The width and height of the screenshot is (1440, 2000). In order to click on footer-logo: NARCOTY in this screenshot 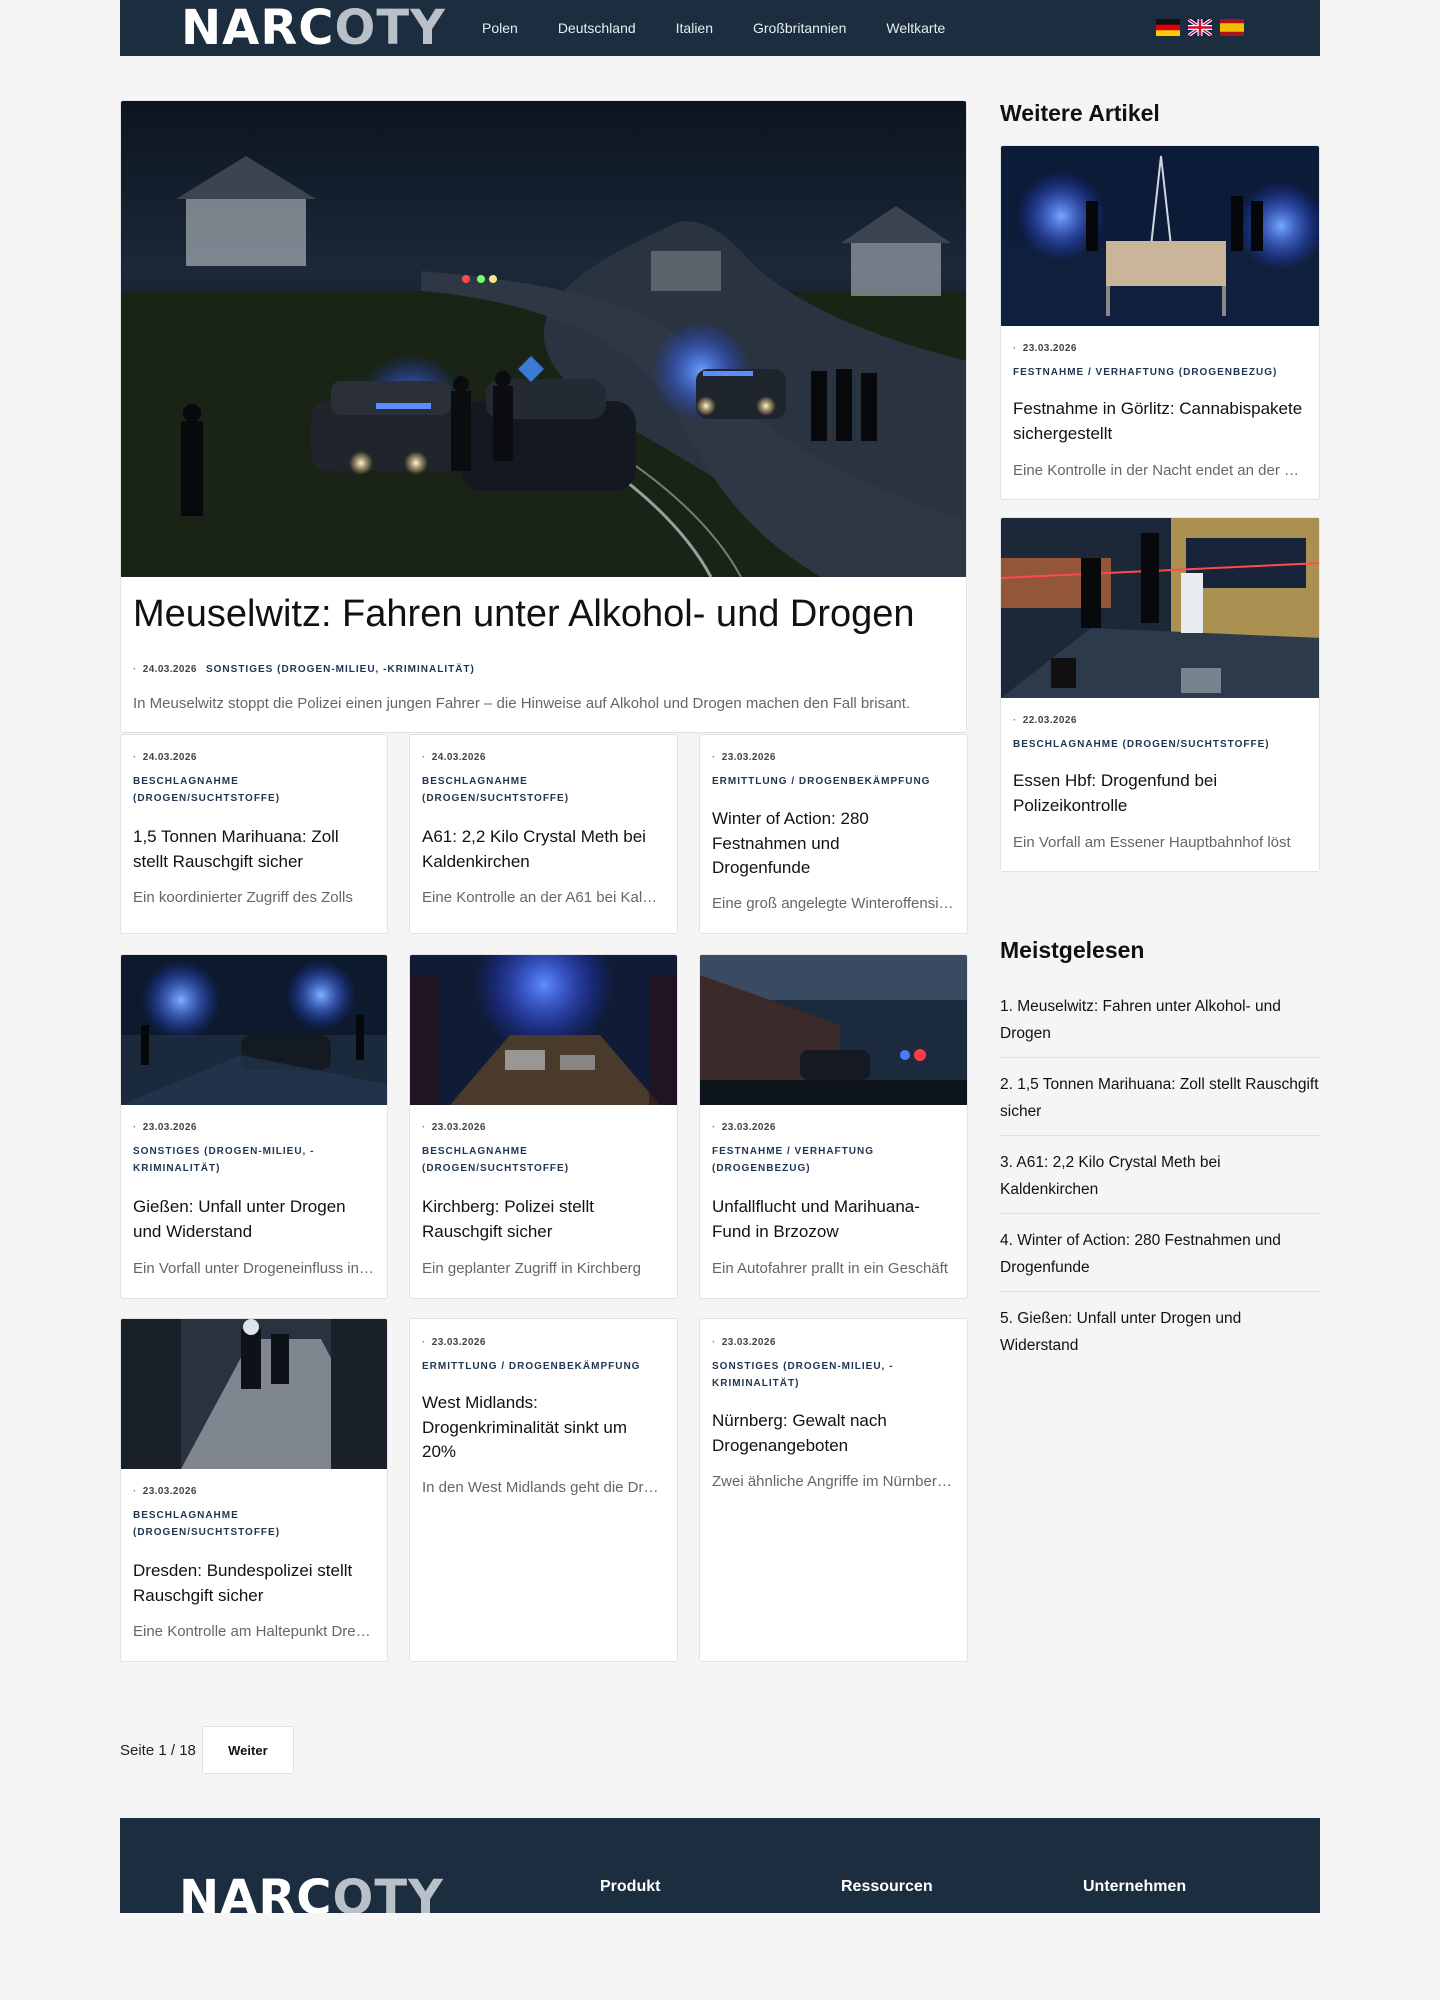, I will do `click(311, 1893)`.